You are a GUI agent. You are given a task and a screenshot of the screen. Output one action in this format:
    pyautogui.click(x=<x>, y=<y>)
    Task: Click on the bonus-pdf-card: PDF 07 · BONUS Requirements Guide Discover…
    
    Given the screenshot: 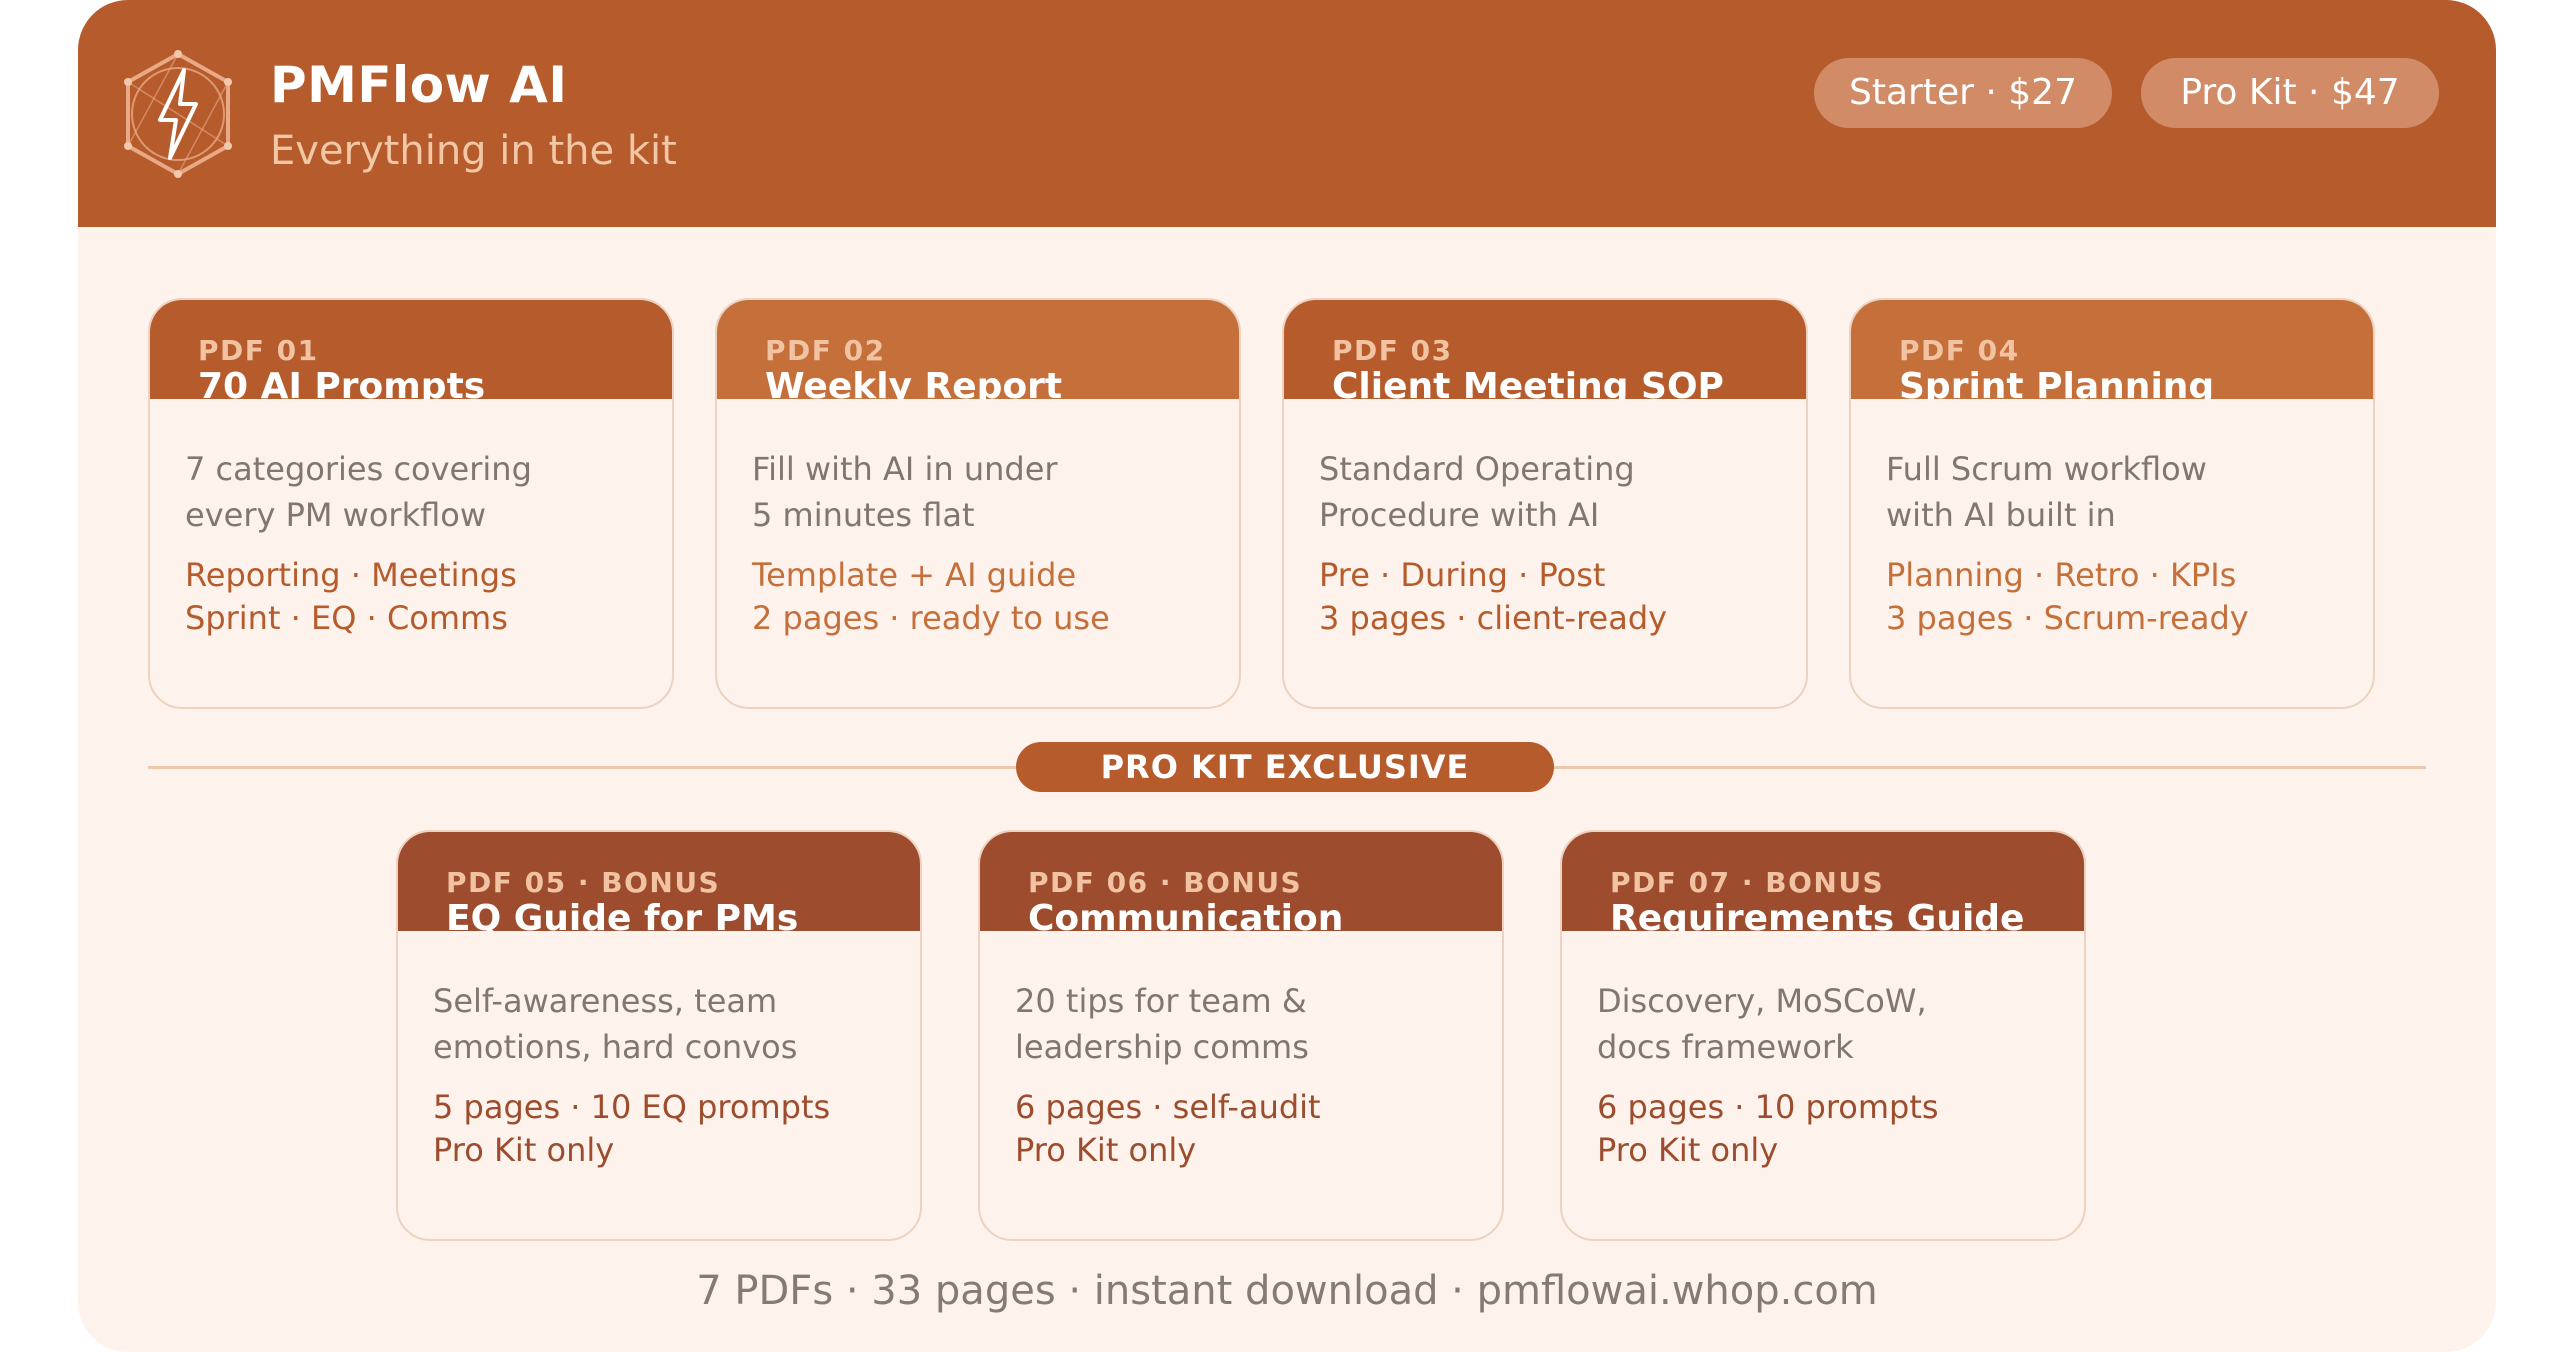 What is the action you would take?
    pyautogui.click(x=1823, y=1035)
    